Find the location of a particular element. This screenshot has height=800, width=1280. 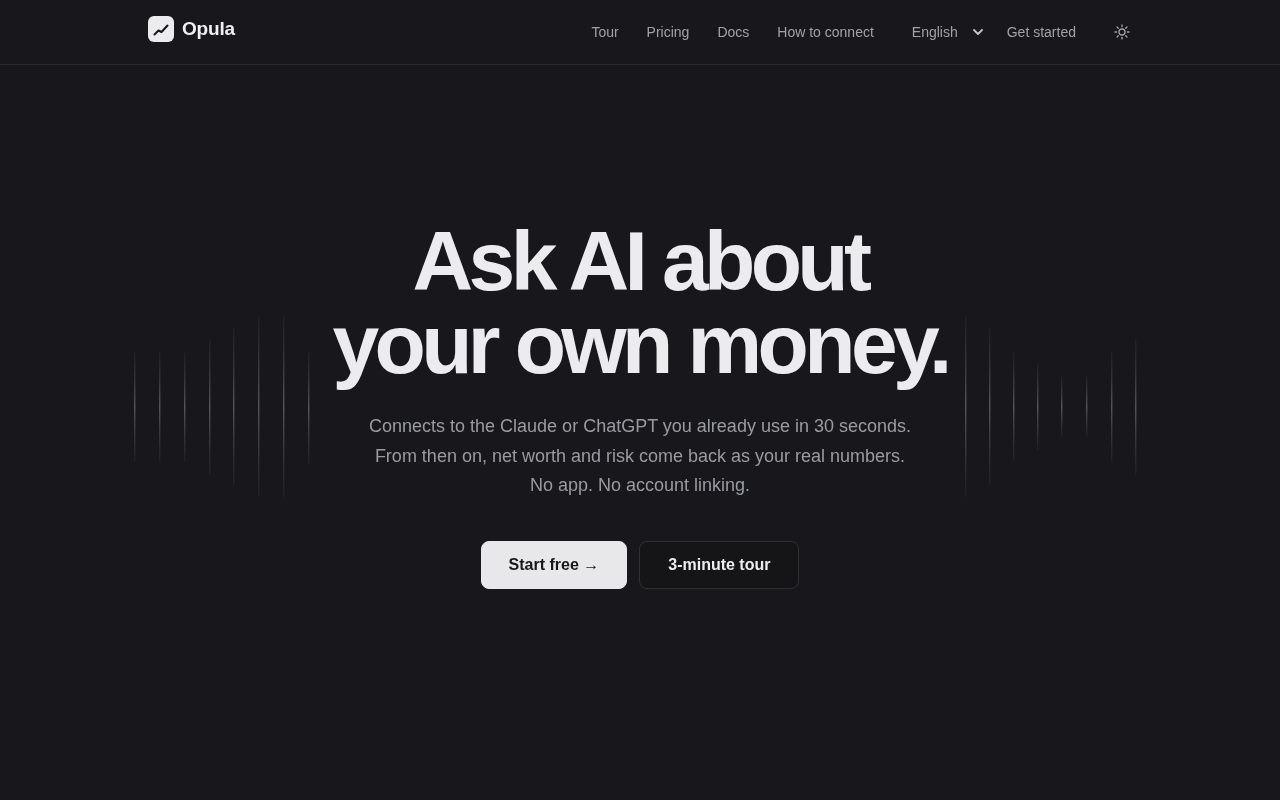

chevron-down-icon is located at coordinates (977, 32).